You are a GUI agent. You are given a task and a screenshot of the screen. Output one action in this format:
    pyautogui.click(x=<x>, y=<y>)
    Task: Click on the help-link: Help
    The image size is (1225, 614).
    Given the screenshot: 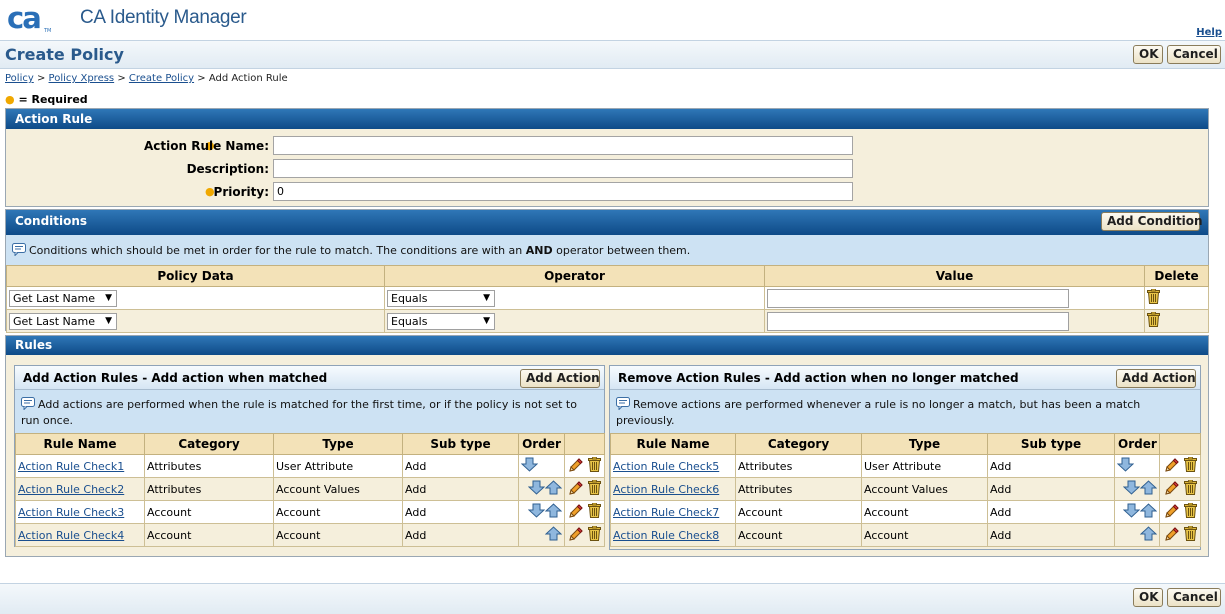 What is the action you would take?
    pyautogui.click(x=1209, y=32)
    